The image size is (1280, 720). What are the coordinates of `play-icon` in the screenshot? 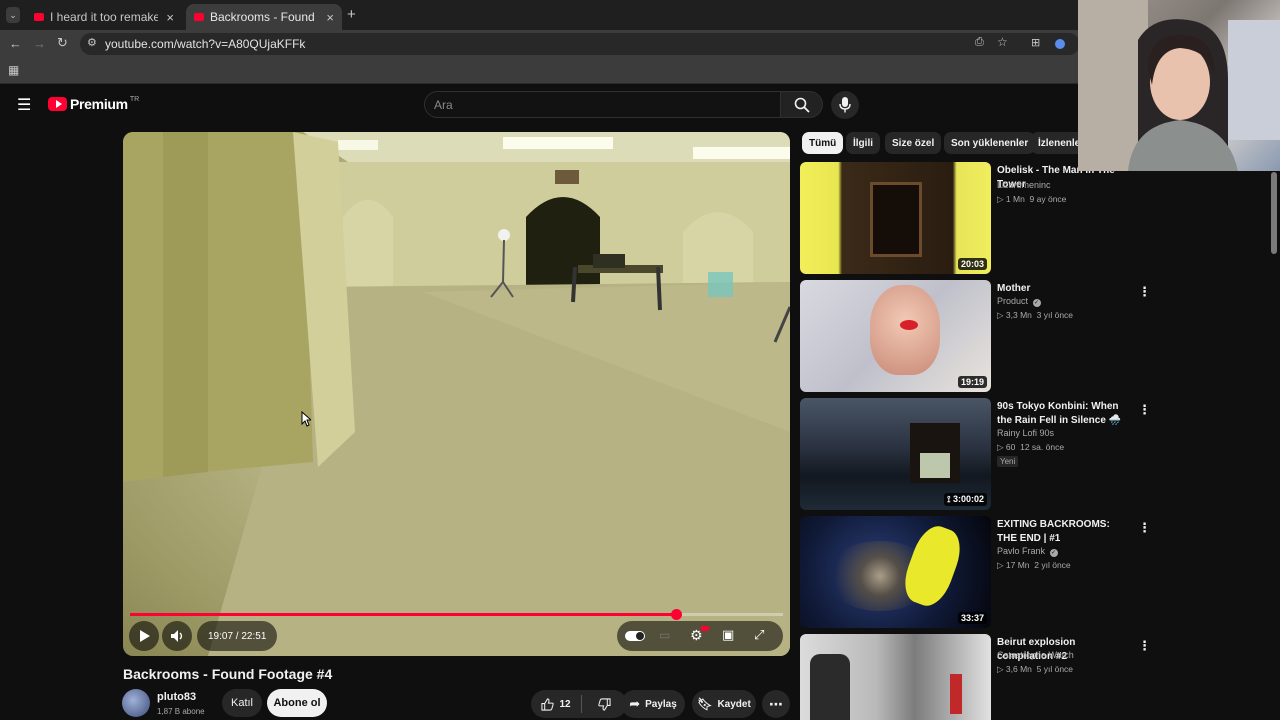 It's located at (145, 636).